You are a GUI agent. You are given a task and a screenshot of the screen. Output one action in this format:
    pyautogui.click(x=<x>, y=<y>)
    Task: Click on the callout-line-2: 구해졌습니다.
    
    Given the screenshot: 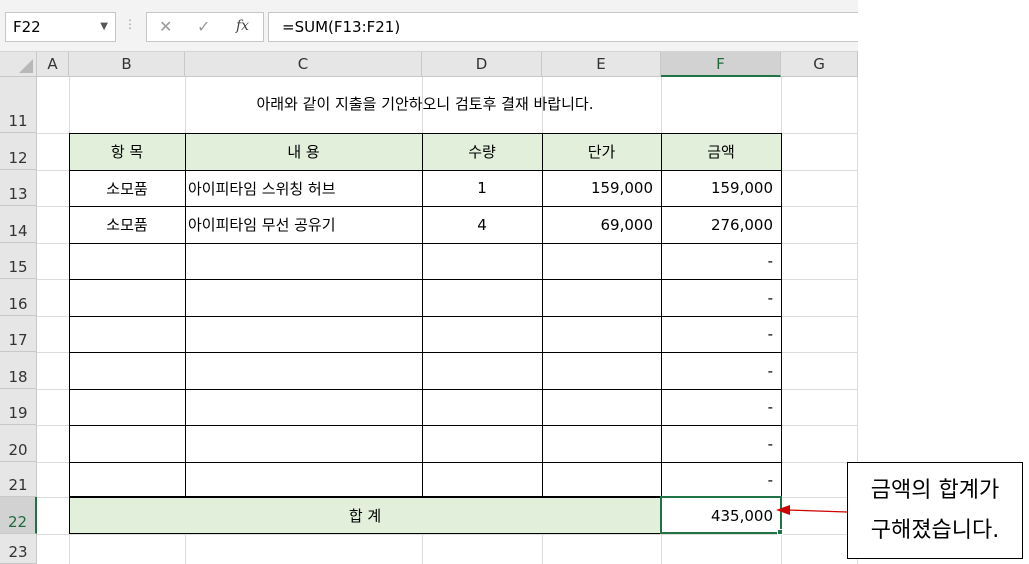 What is the action you would take?
    pyautogui.click(x=935, y=530)
    